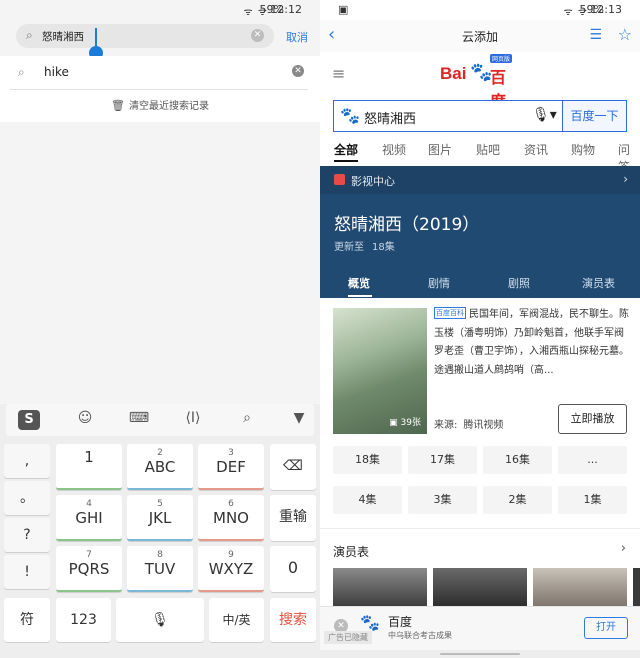 The width and height of the screenshot is (640, 658). Describe the element at coordinates (299, 420) in the screenshot. I see `collapse-keyboard-icon: ▼` at that location.